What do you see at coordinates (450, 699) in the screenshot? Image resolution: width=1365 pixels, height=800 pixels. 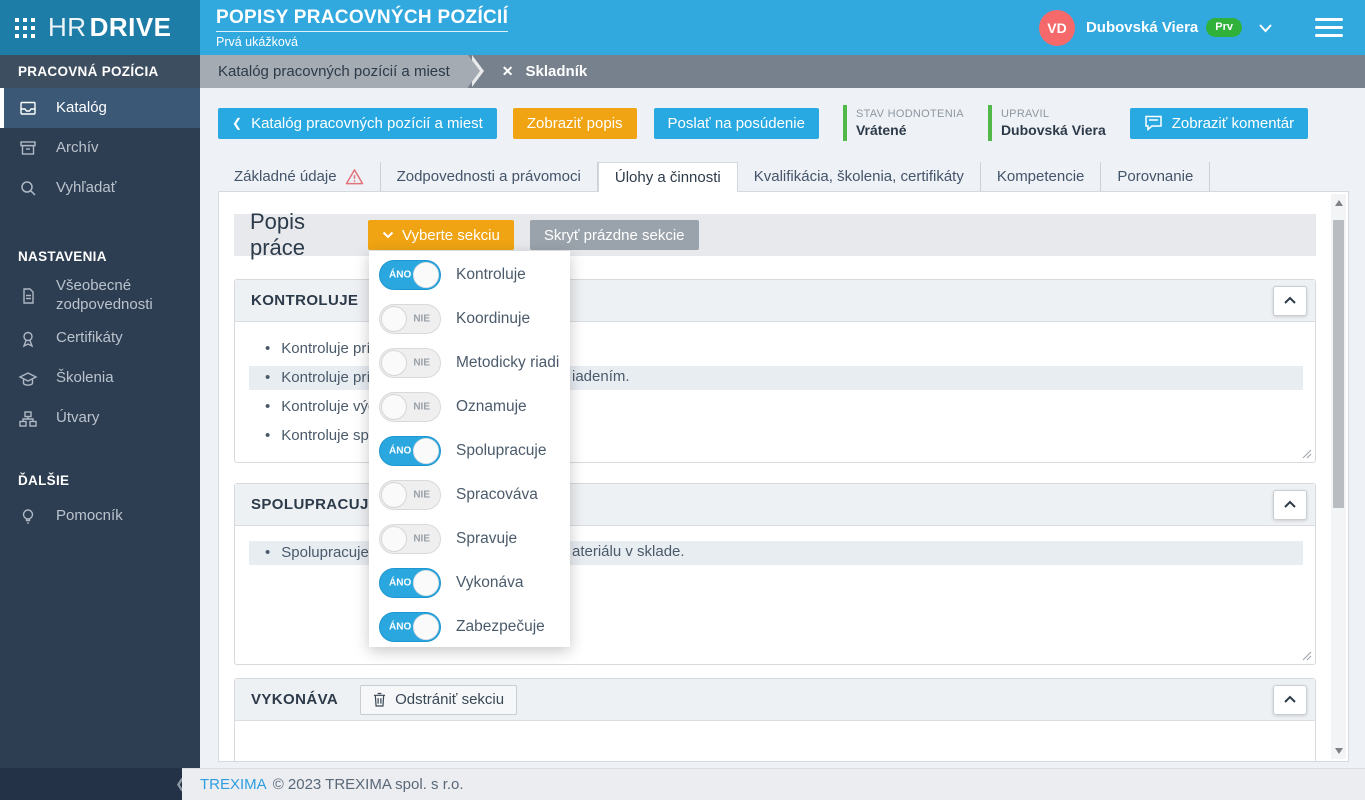 I see `button-label: Odstrániť sekciu` at bounding box center [450, 699].